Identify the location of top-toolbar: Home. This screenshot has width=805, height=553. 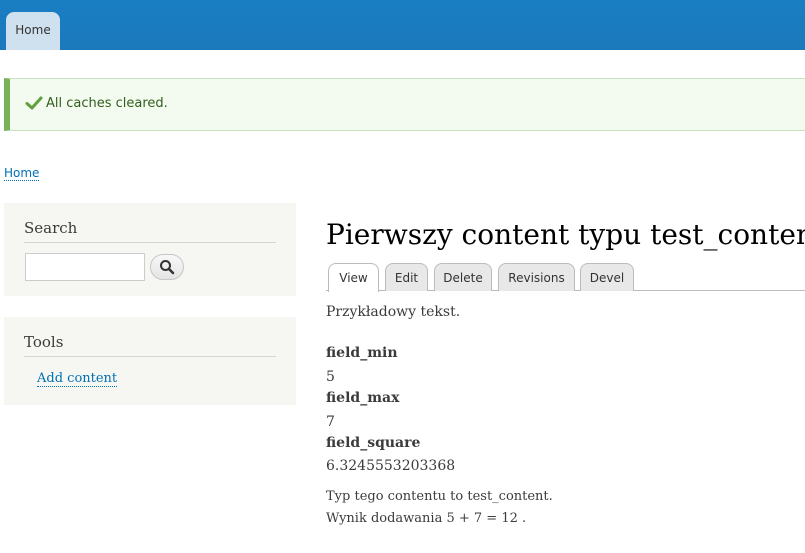
(402, 25).